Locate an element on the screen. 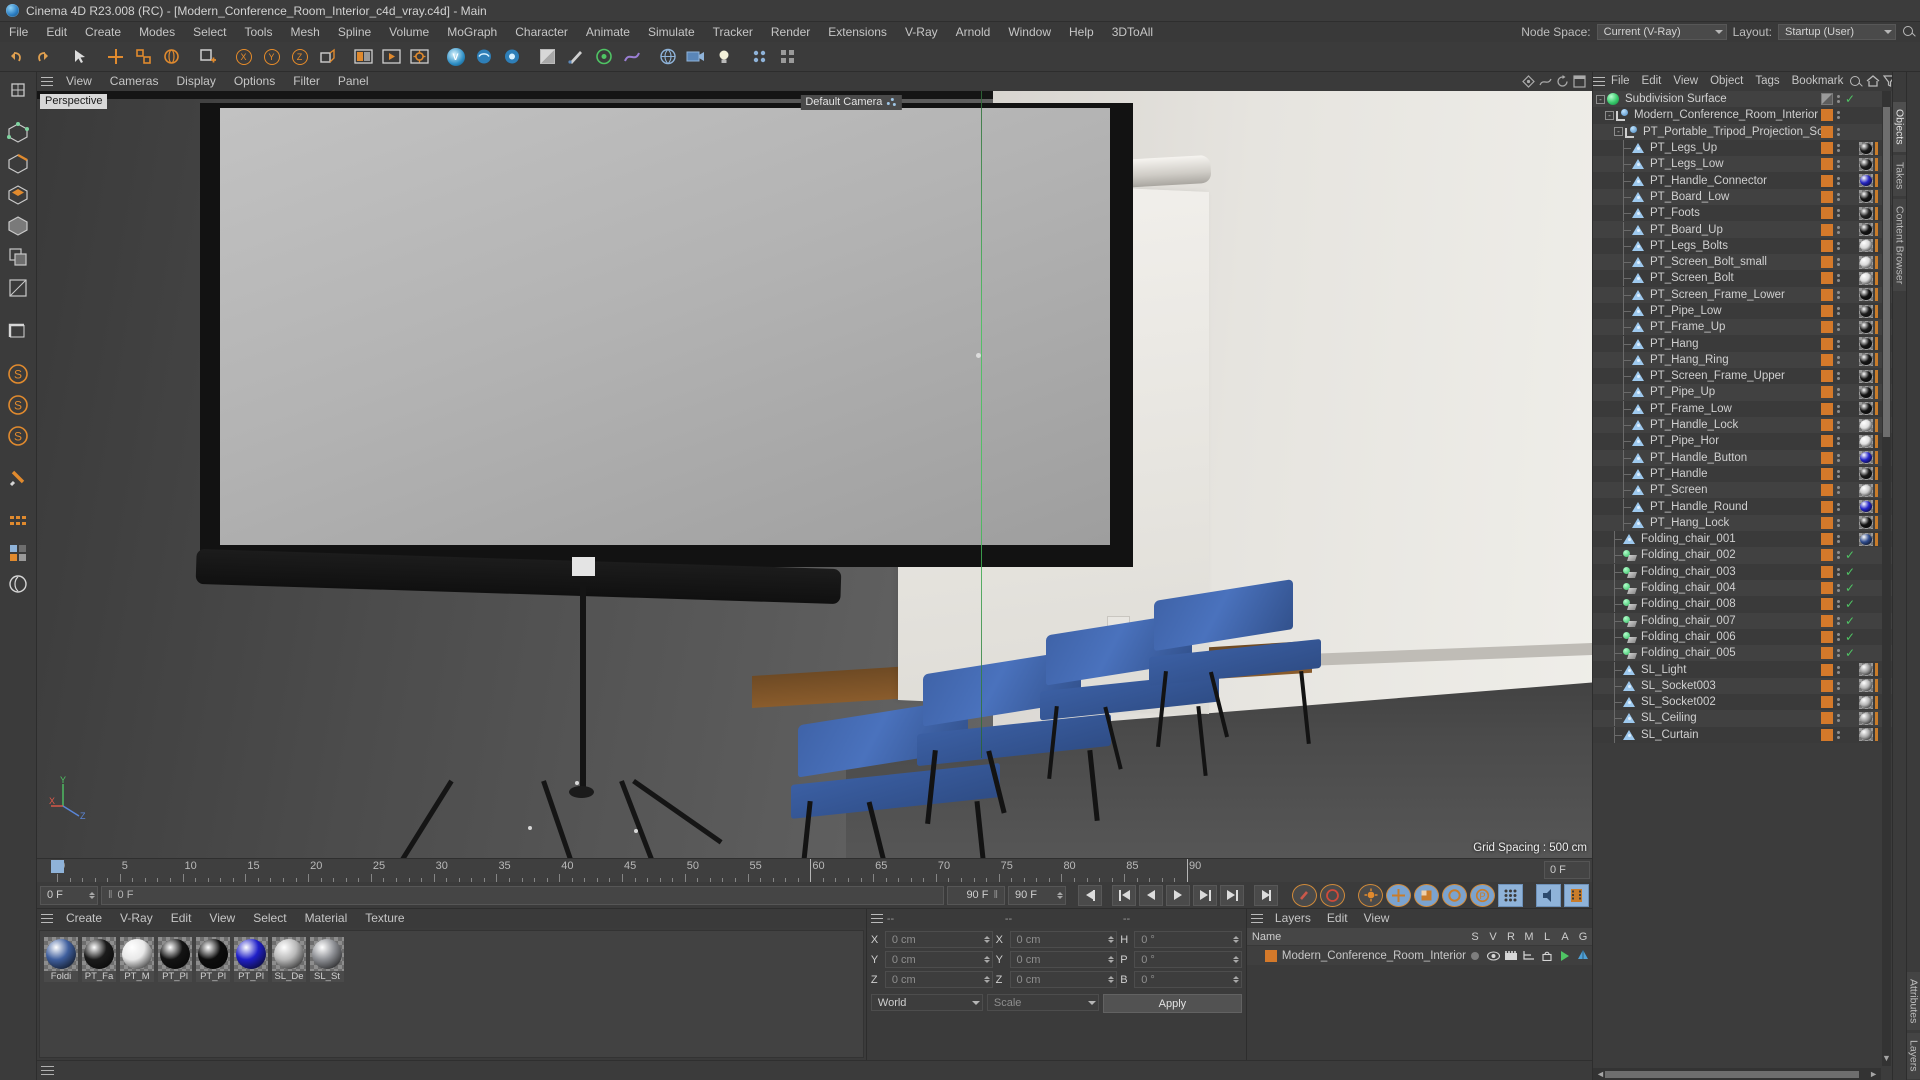 The height and width of the screenshot is (1080, 1920). object-row: - Modern_Conference_Room_Interior is located at coordinates (1742, 115).